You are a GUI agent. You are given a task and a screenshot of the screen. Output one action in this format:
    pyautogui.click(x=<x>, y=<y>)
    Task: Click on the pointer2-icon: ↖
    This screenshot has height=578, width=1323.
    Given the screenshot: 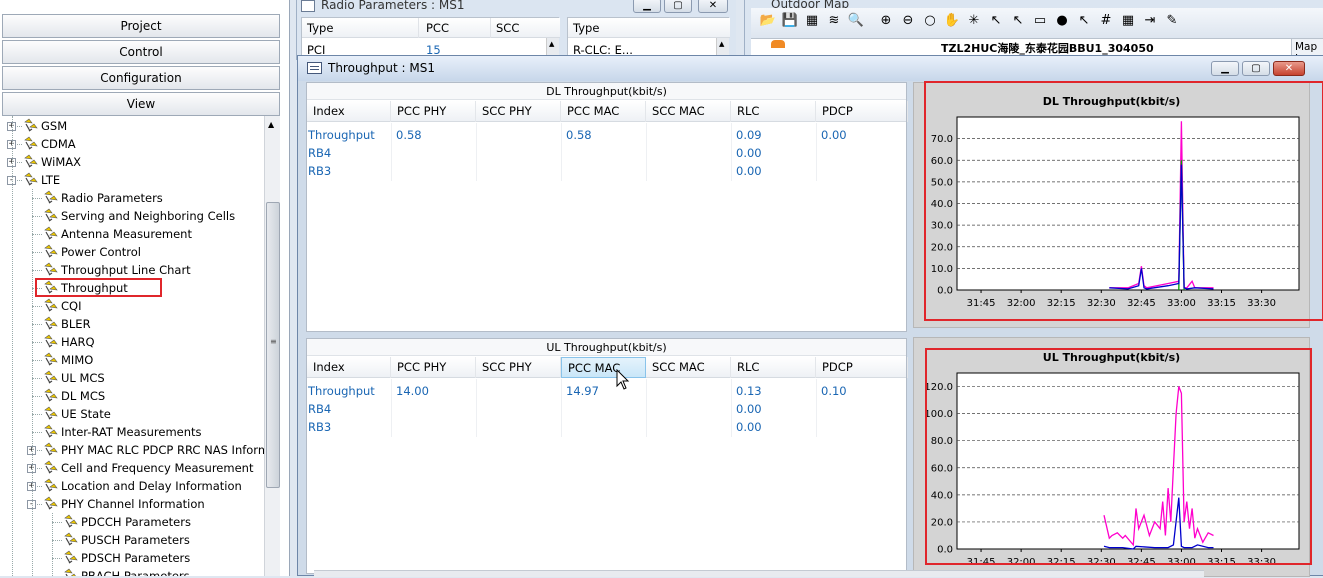 What is the action you would take?
    pyautogui.click(x=1084, y=21)
    